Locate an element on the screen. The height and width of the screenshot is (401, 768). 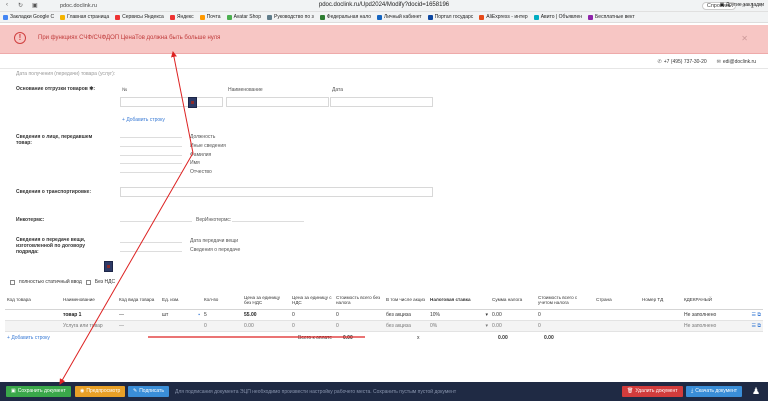
column-header: Налоговая ставка is located at coordinates (459, 300).